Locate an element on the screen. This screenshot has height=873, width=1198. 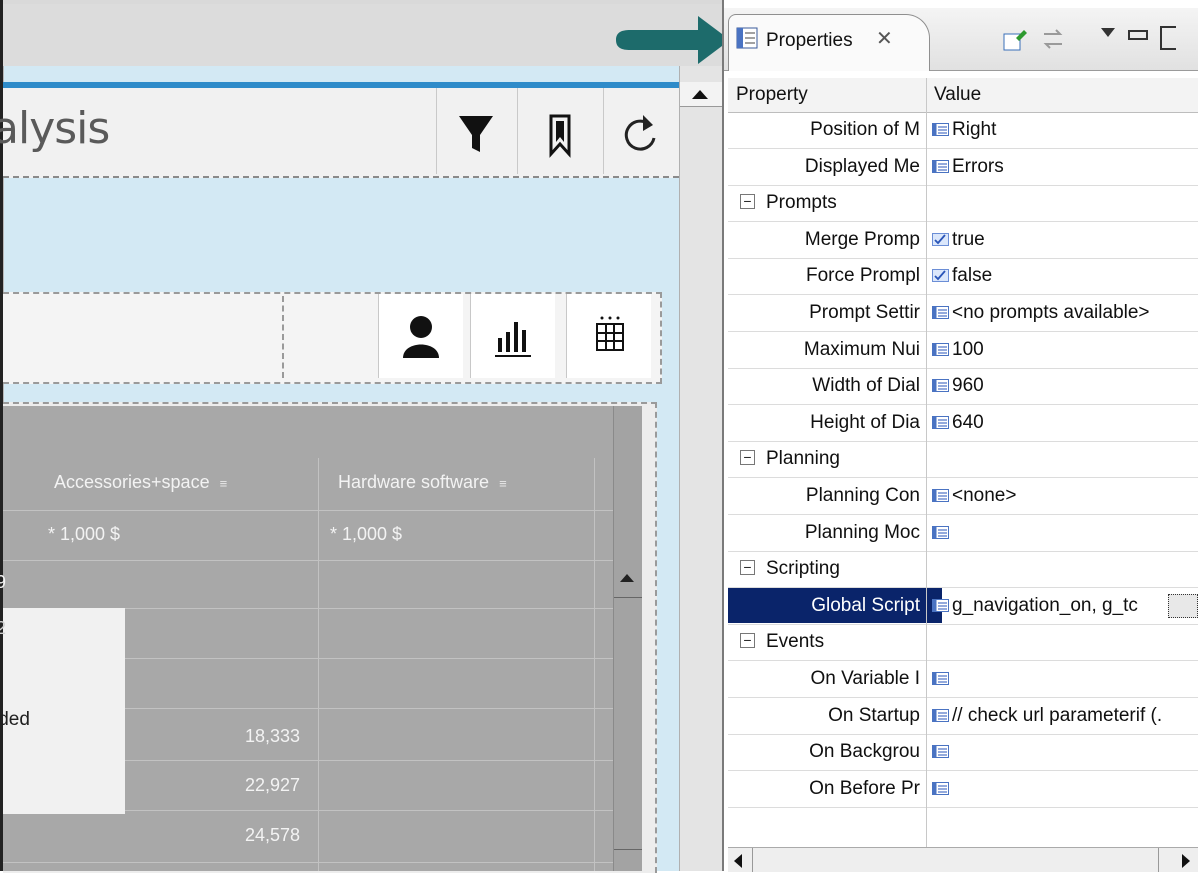
scroll-up-button is located at coordinates (701, 94).